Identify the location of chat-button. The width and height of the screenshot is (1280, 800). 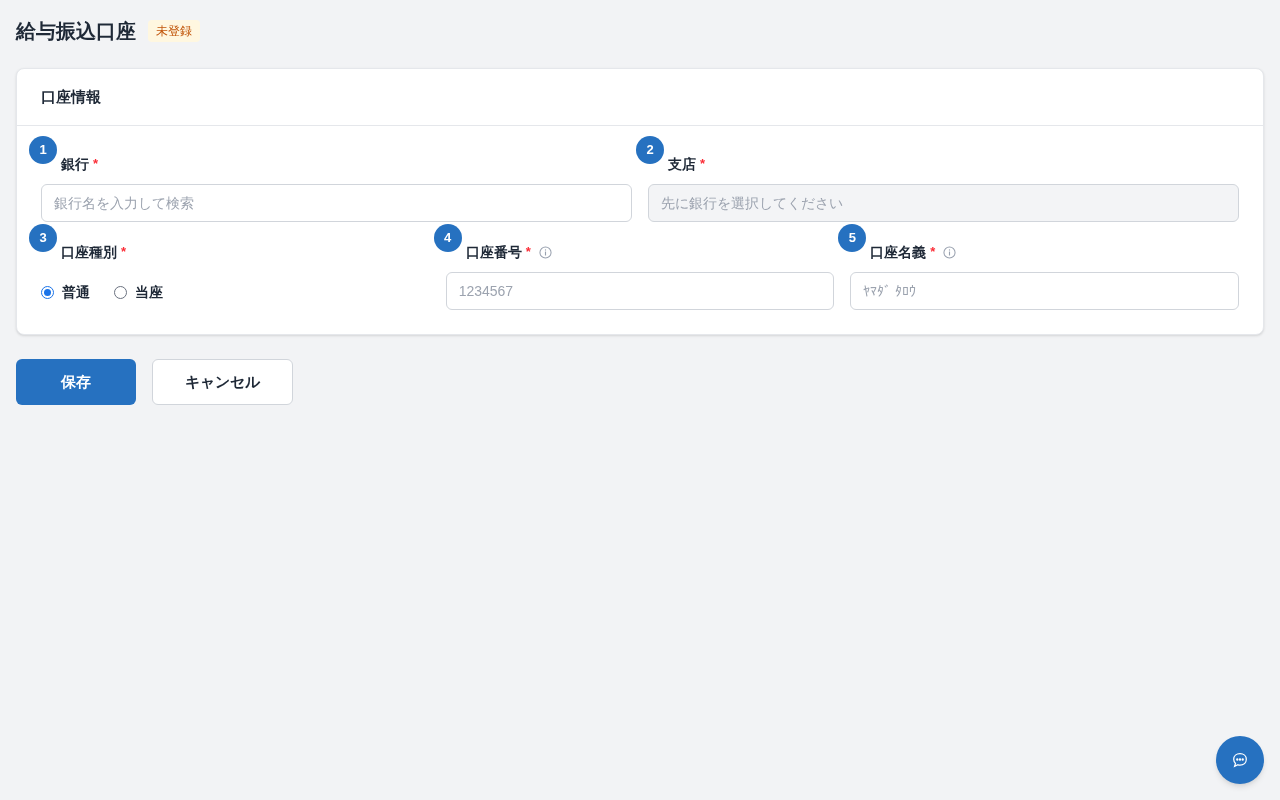
(1240, 760).